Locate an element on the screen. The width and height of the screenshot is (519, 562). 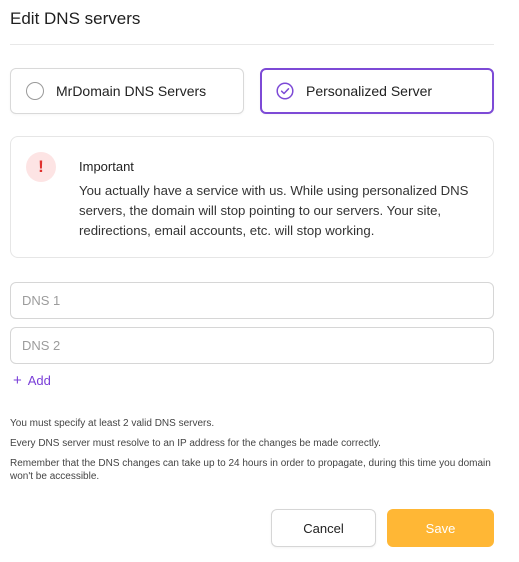
option-label: MrDomain DNS Servers is located at coordinates (131, 91).